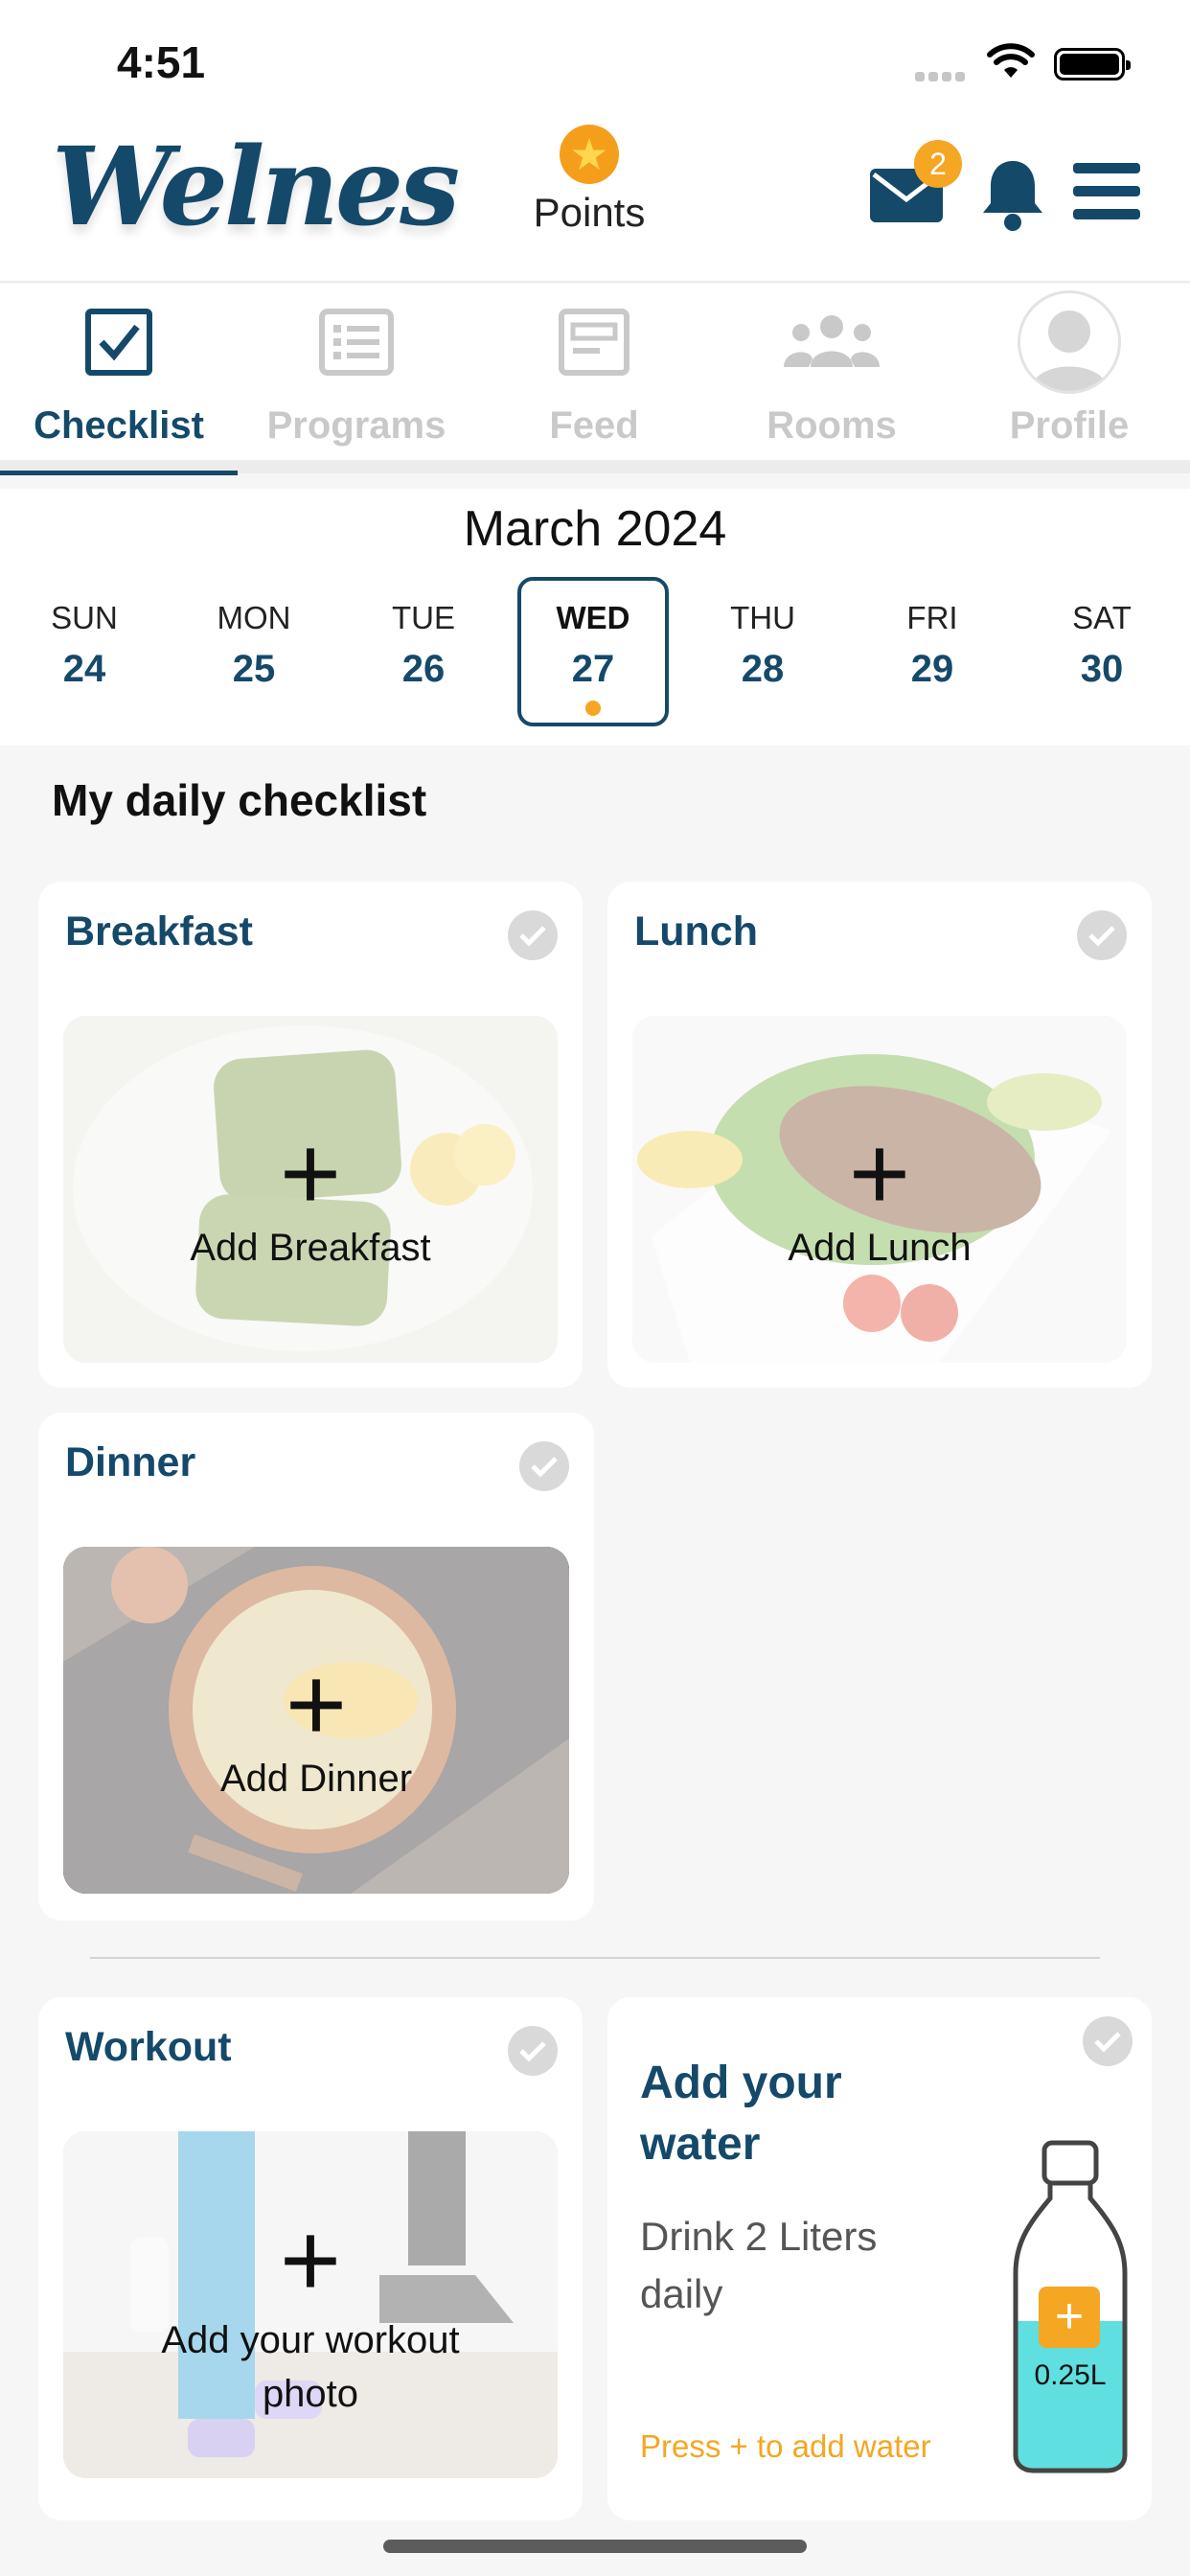  I want to click on day-date: 27, so click(593, 669).